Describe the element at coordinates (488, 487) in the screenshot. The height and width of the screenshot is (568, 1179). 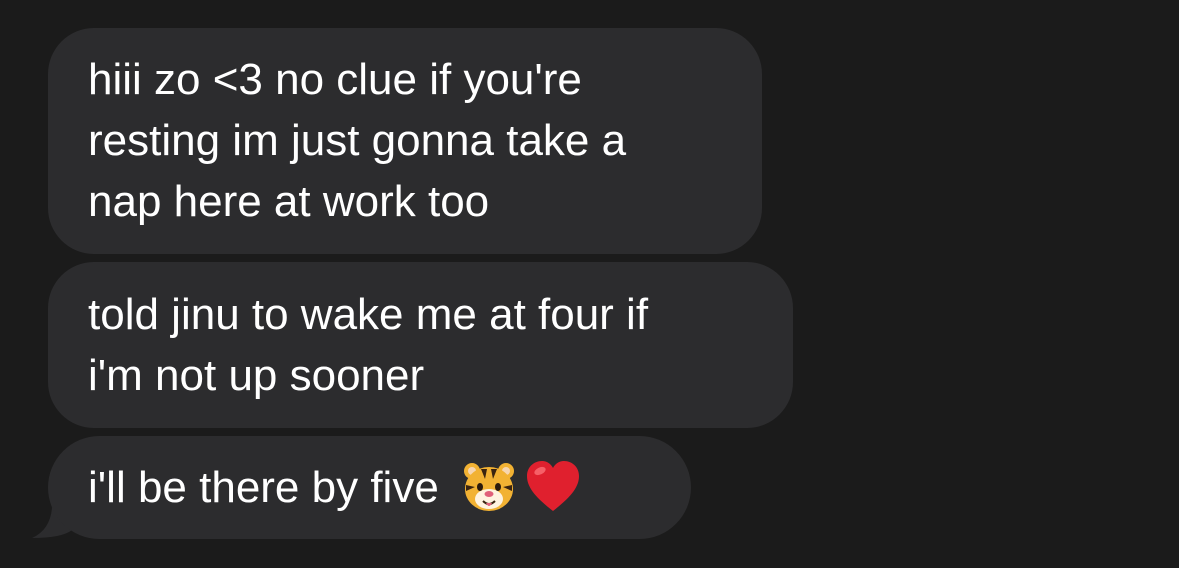
I see `tiger-face-icon` at that location.